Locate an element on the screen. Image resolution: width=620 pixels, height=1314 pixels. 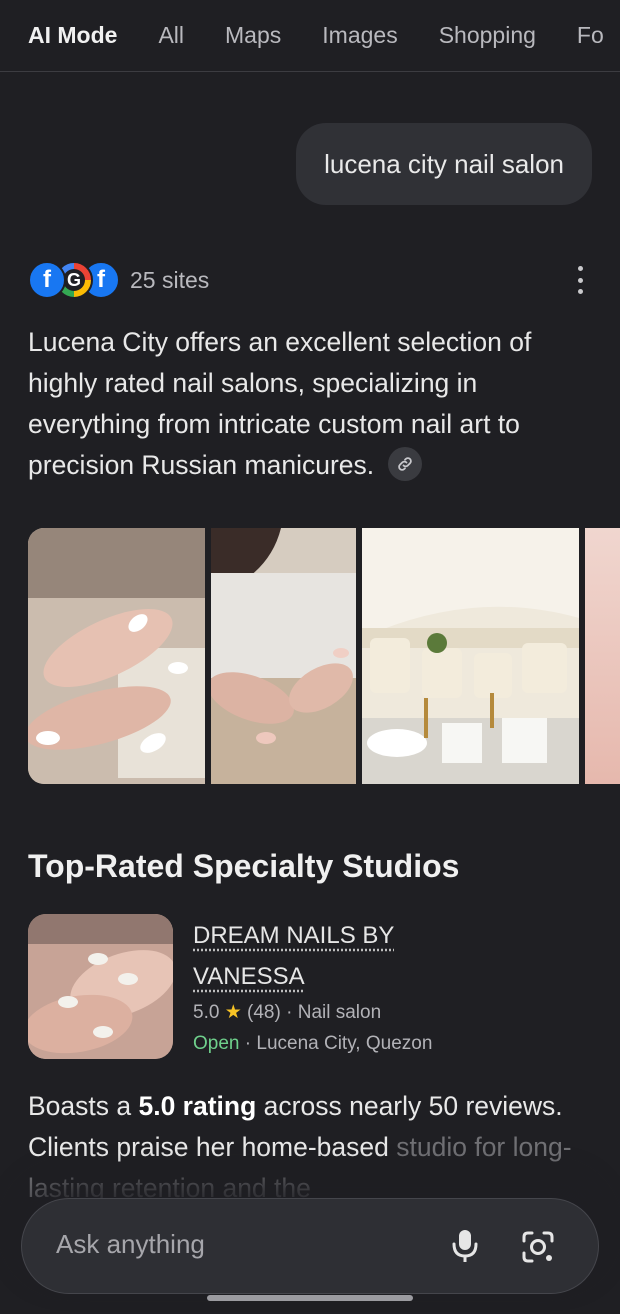
camera-lens-icon is located at coordinates (538, 1247).